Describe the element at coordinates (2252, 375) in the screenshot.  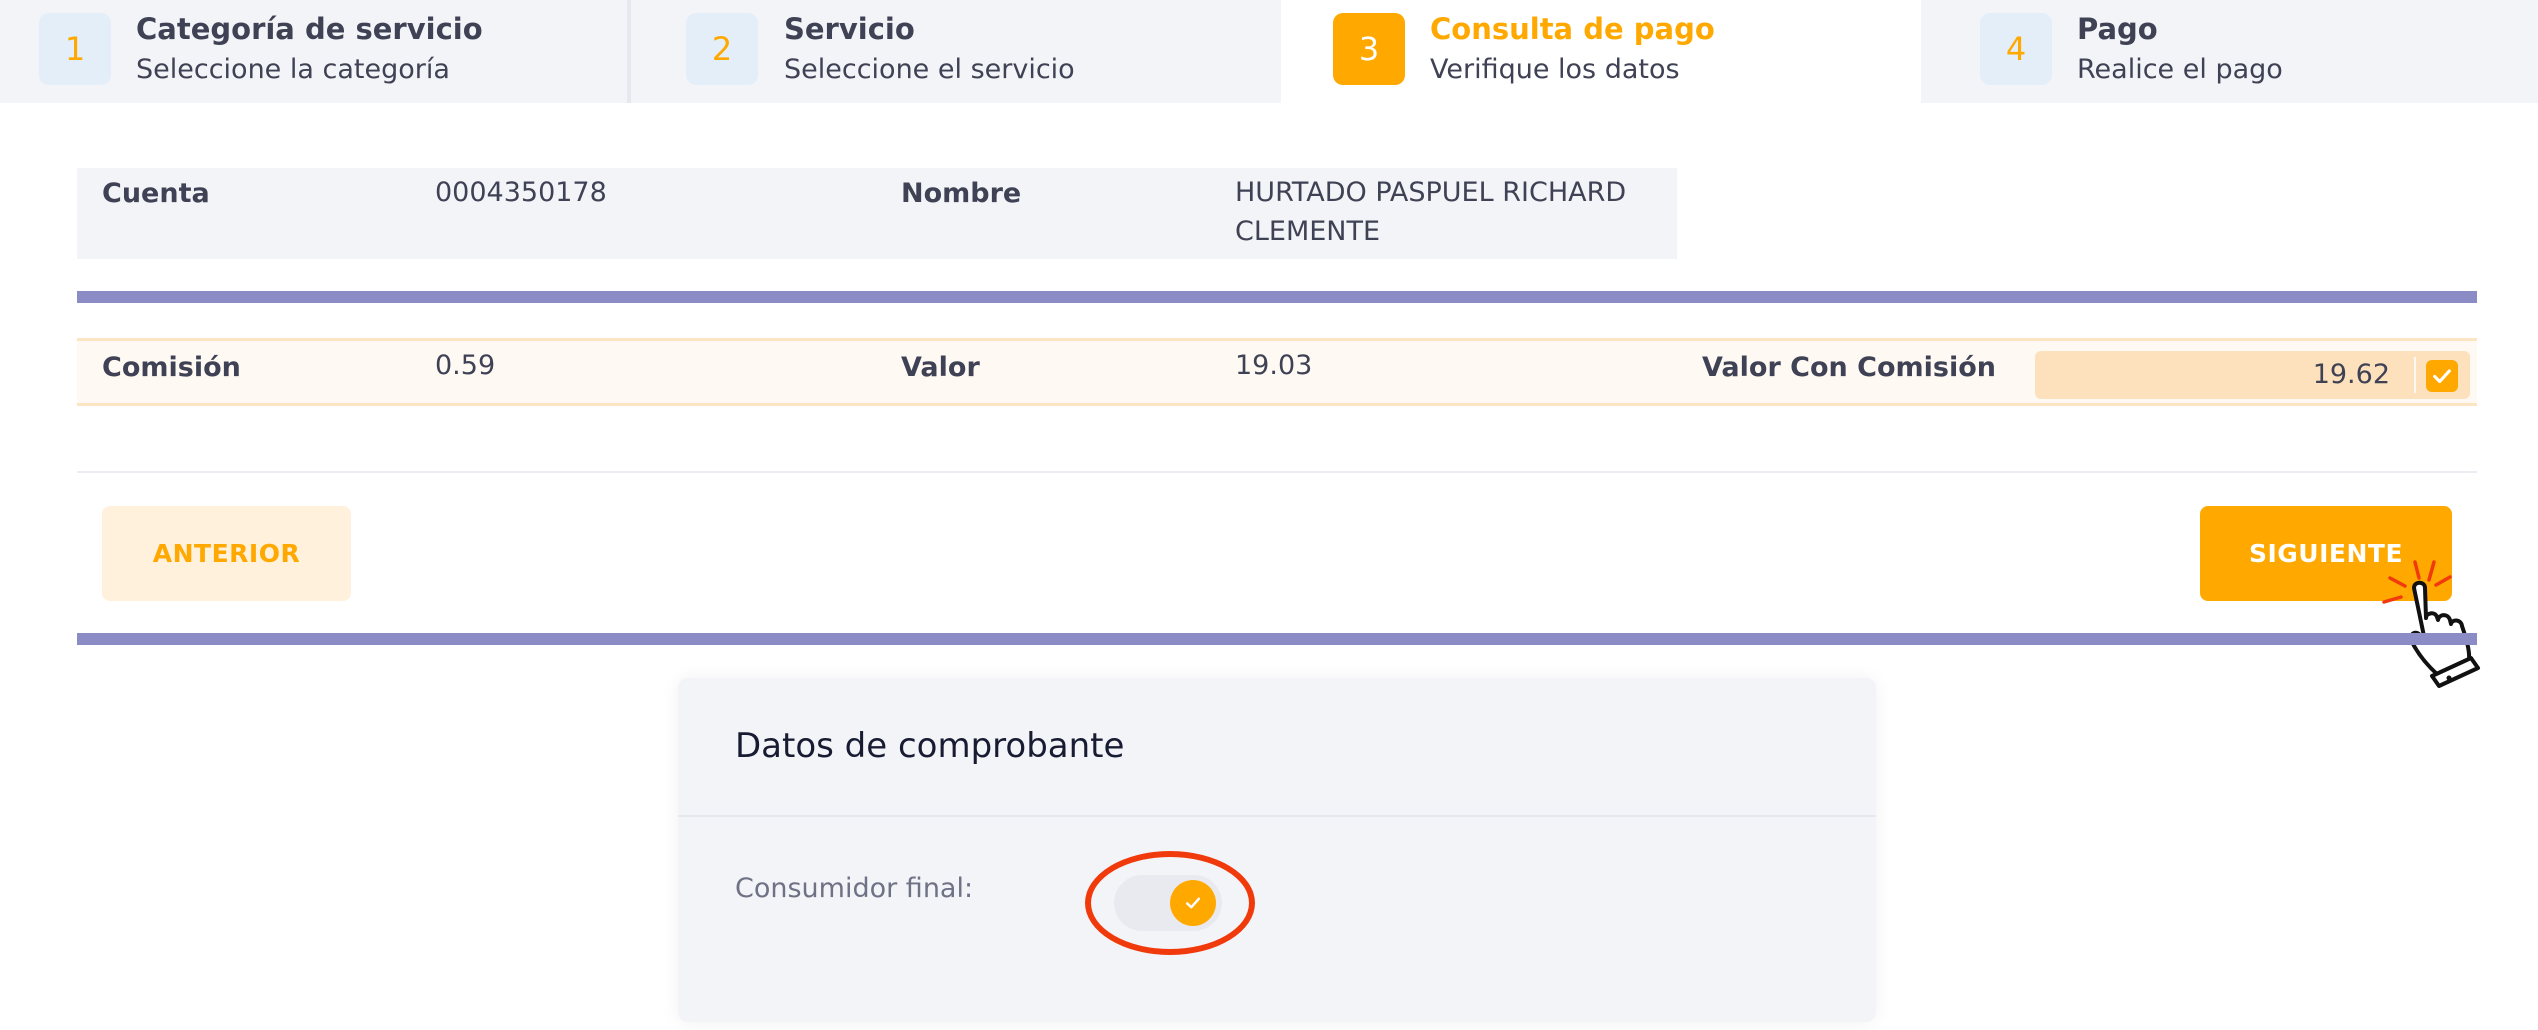
I see `valor-con-comision-field: 19.62` at that location.